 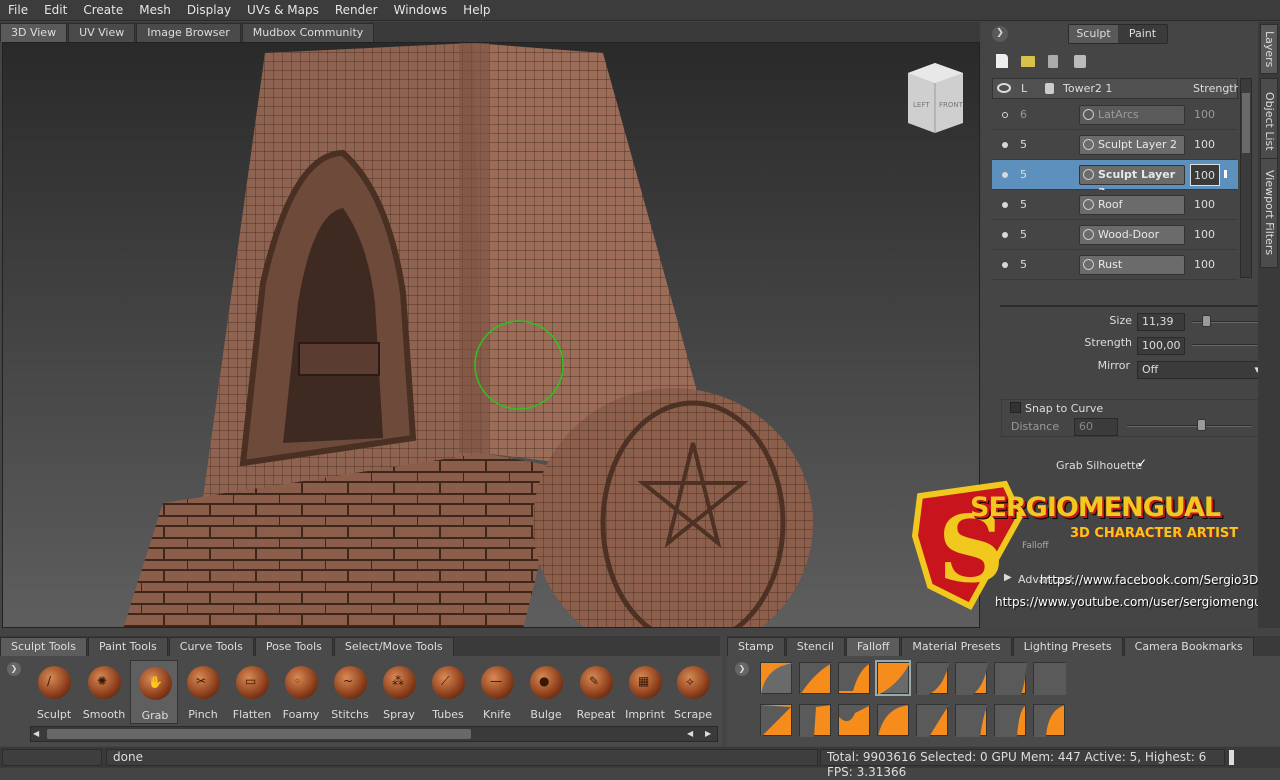 I want to click on new-layer-icon, so click(x=1002, y=61).